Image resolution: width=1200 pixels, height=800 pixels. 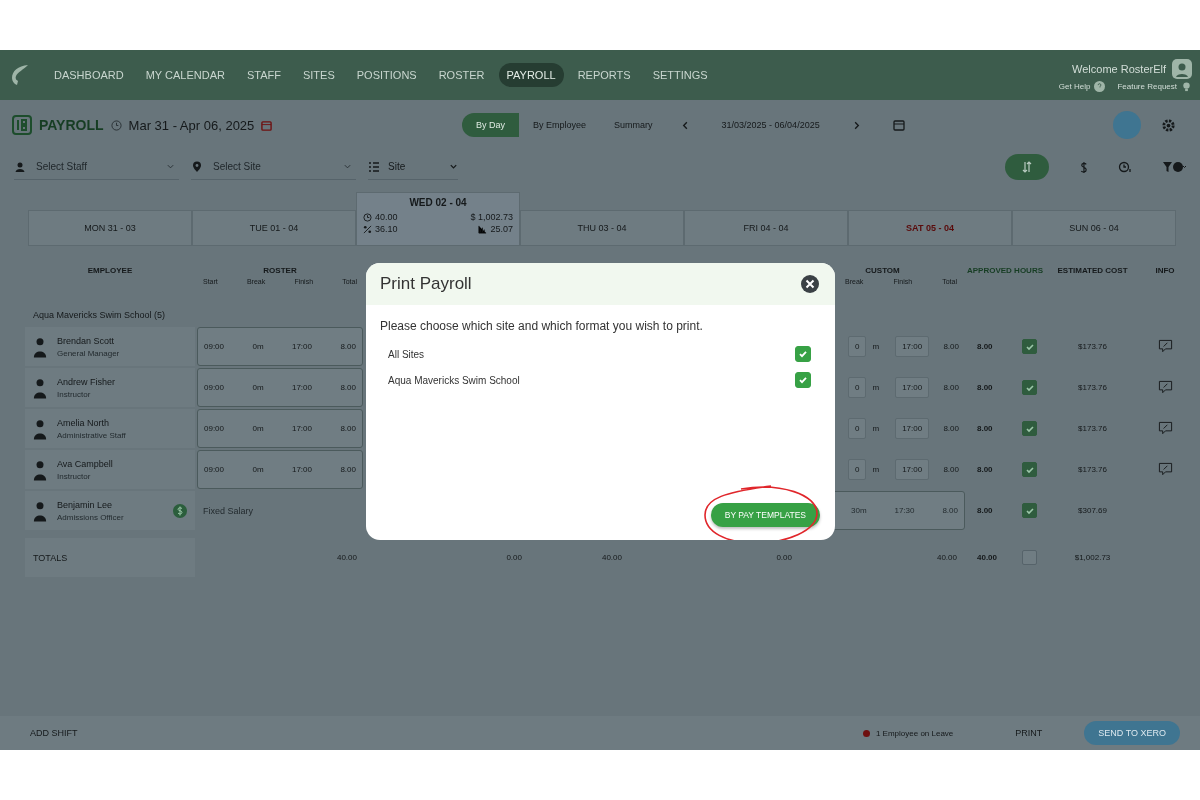 What do you see at coordinates (180, 510) in the screenshot?
I see `dollar-badge-icon` at bounding box center [180, 510].